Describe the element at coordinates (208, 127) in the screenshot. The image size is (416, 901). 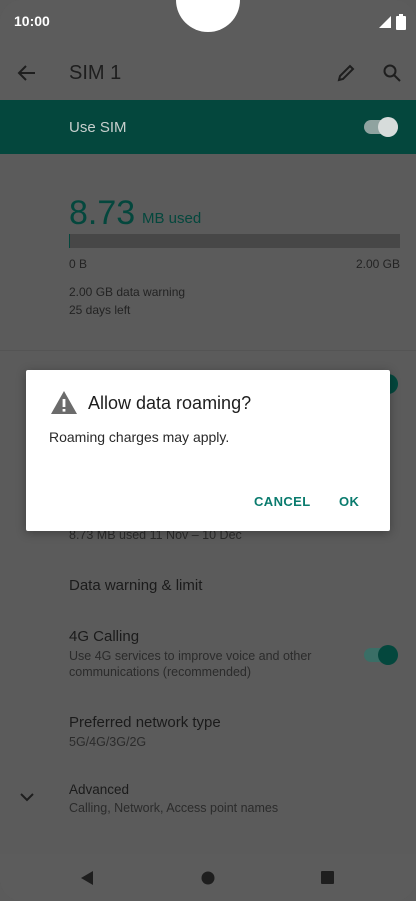
I see `use-sim-row: Use SIM` at that location.